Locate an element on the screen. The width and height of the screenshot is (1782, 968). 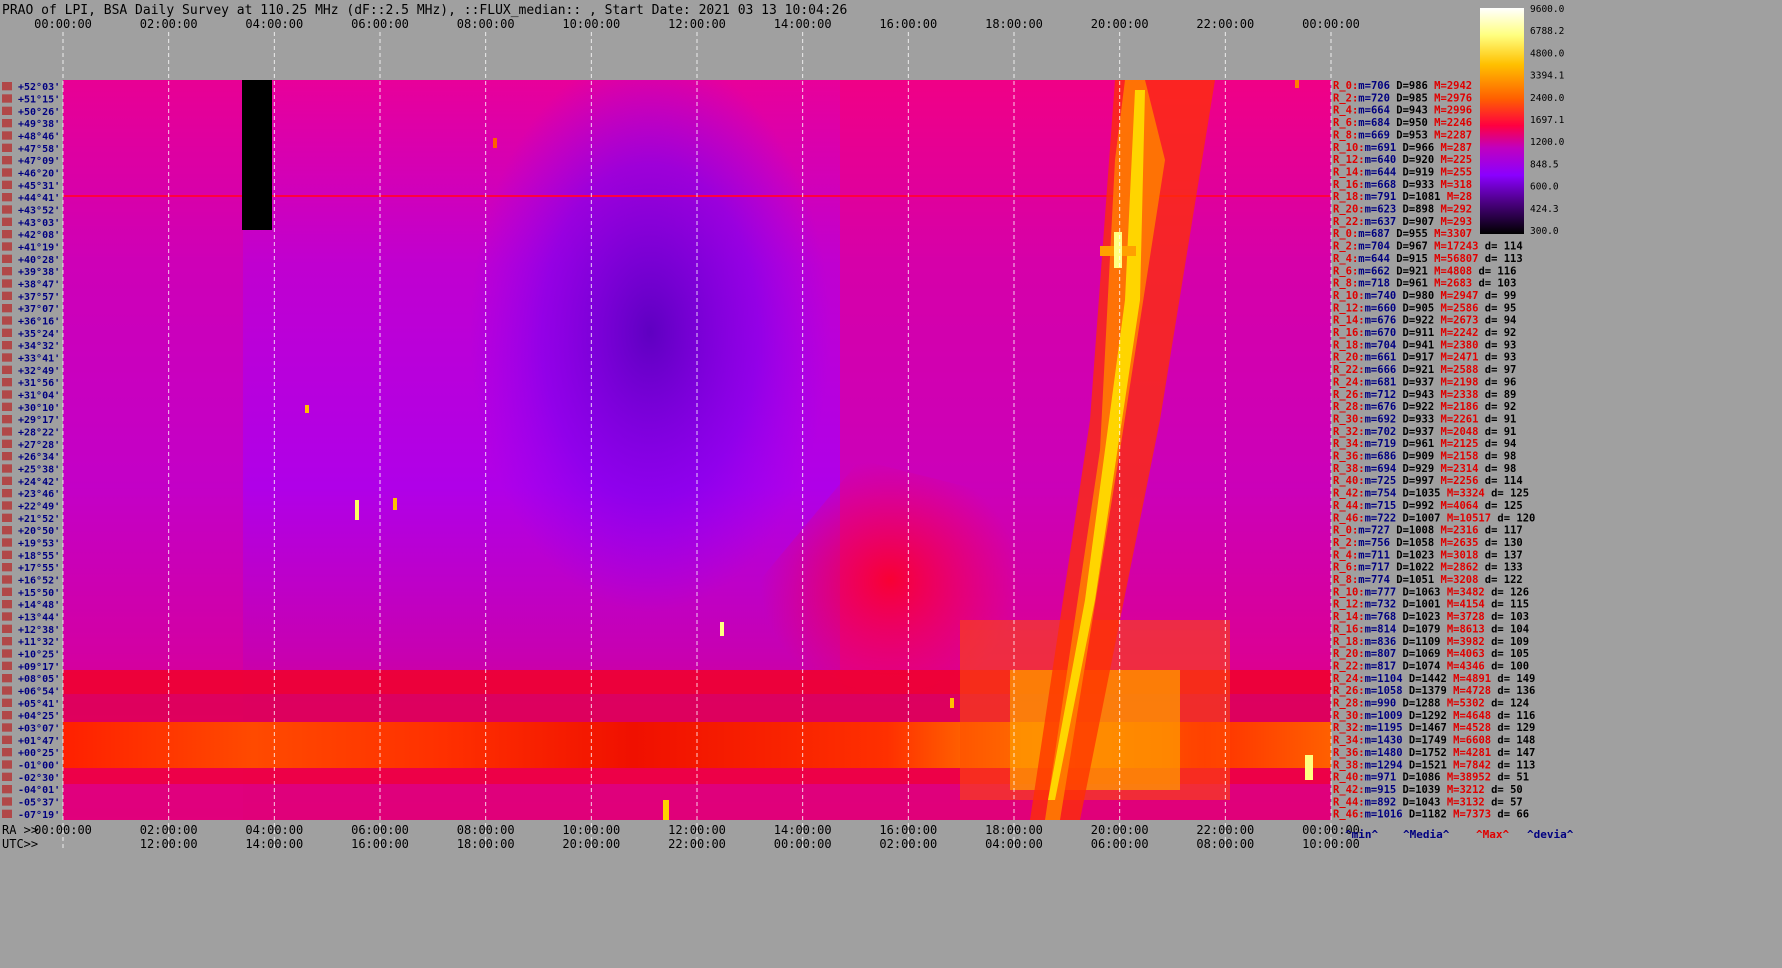
stats-min: 644 is located at coordinates (1380, 259).